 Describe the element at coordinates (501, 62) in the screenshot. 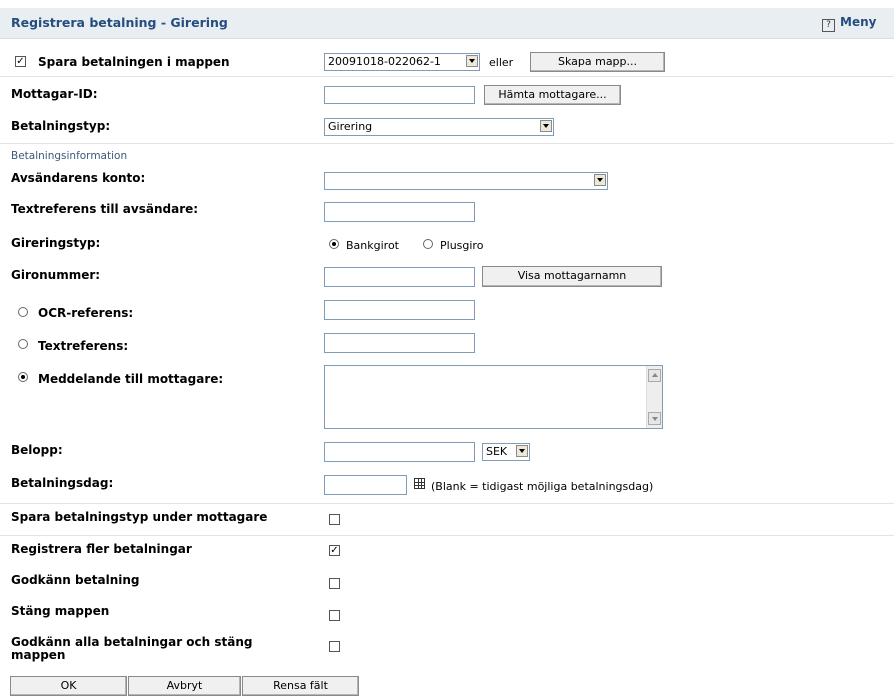

I see `or-label: eller` at that location.